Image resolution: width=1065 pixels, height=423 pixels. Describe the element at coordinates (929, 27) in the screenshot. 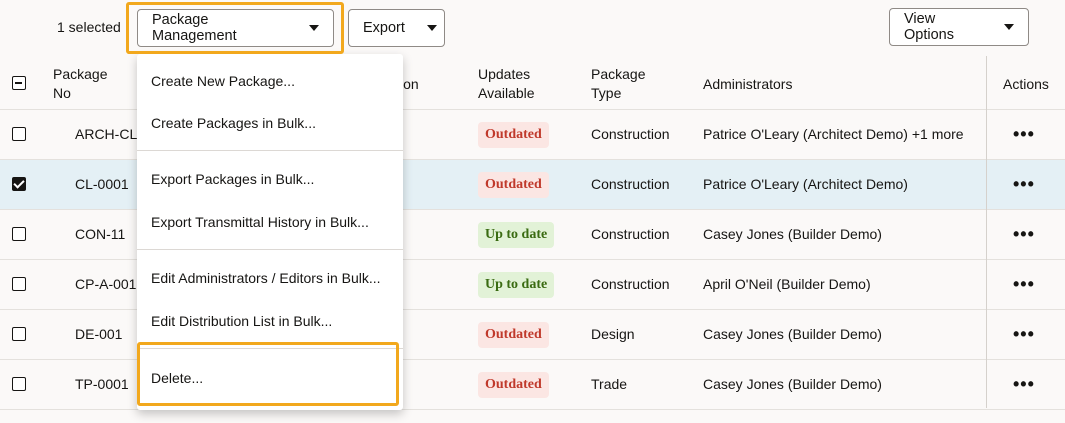

I see `view-options-label: View Options` at that location.